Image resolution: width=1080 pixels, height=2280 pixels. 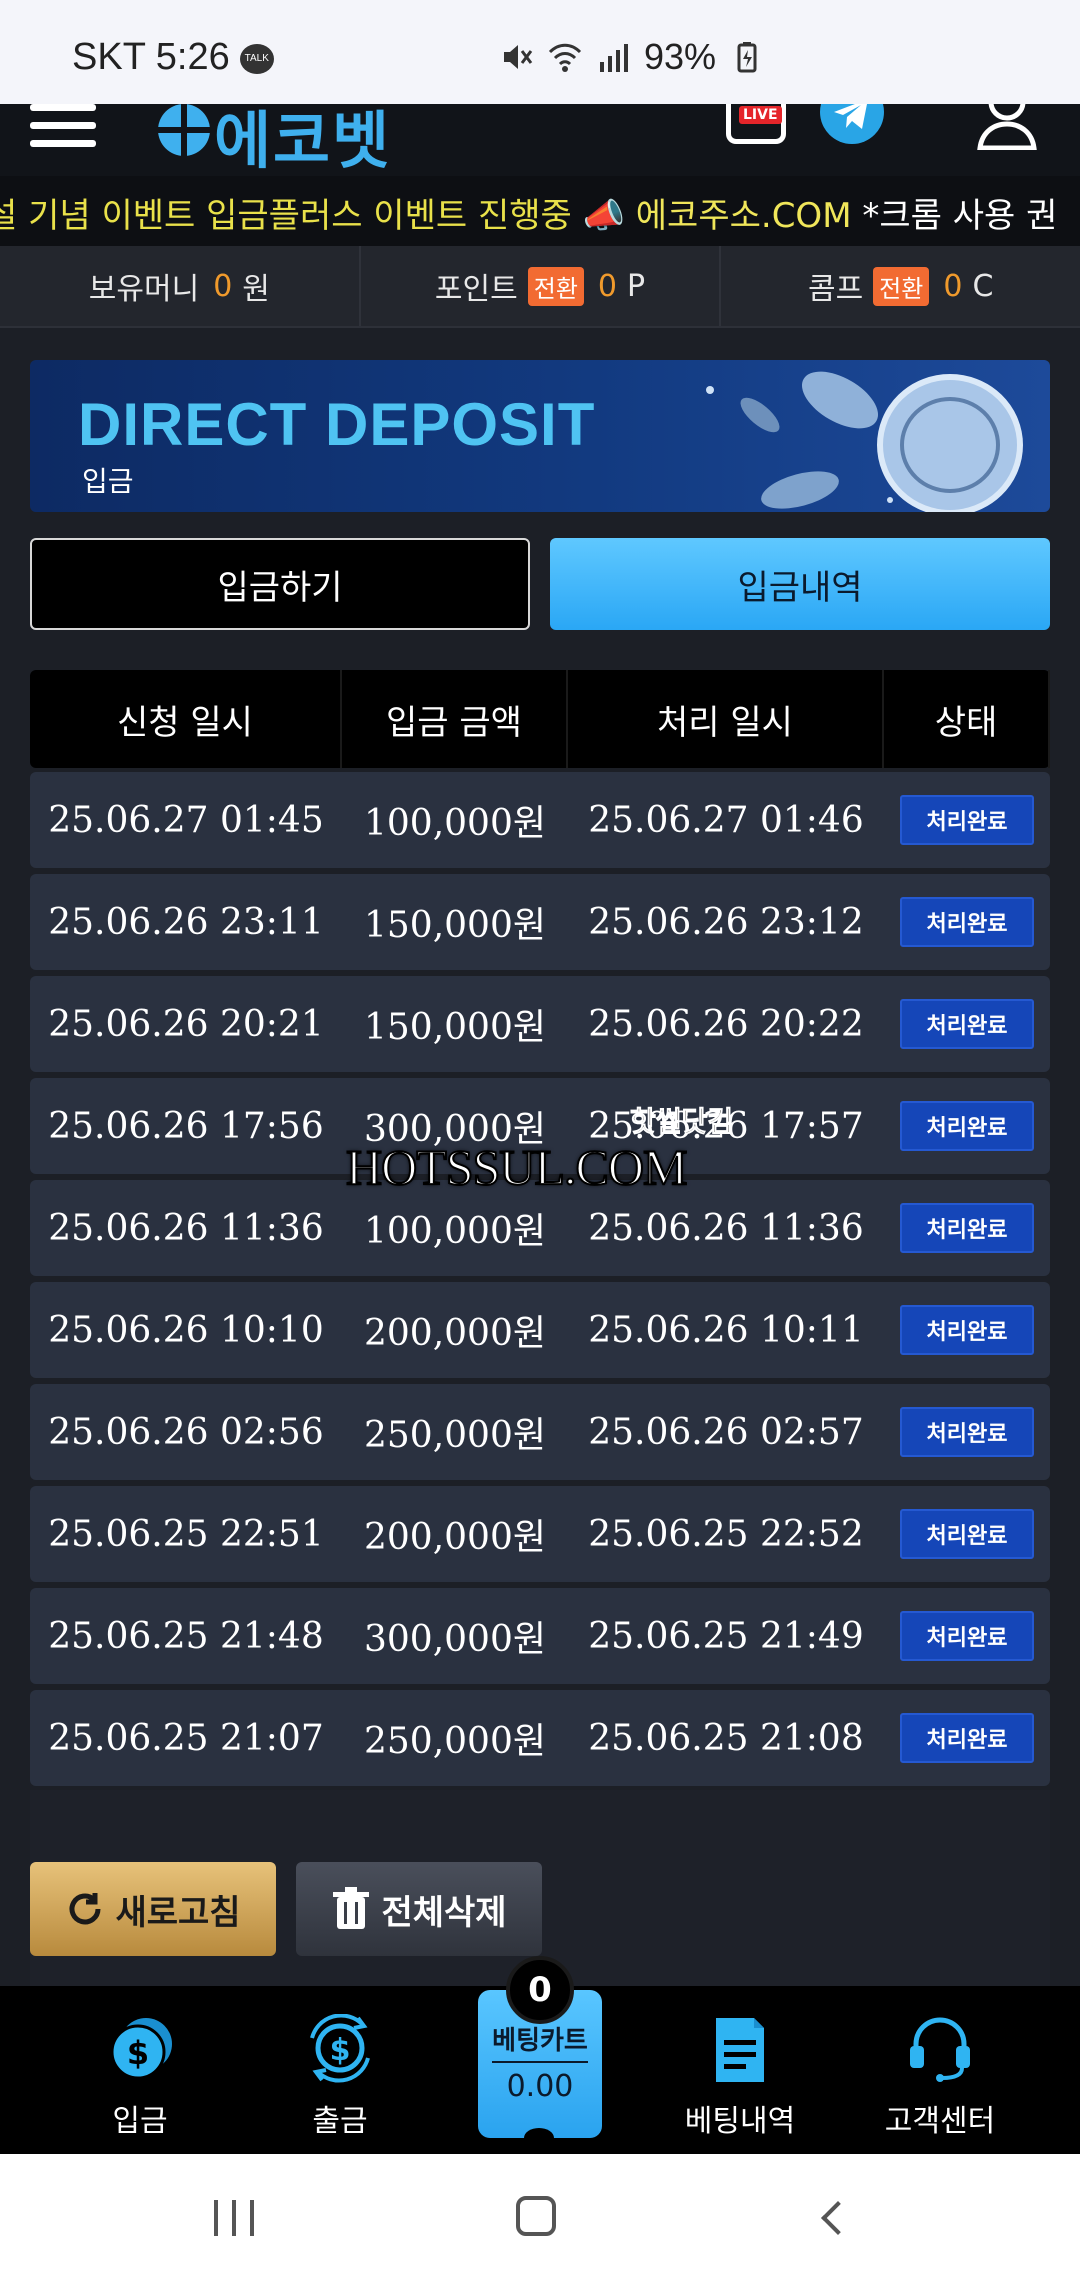 I want to click on cell-processed: 25.06.25 22:52, so click(x=726, y=1534).